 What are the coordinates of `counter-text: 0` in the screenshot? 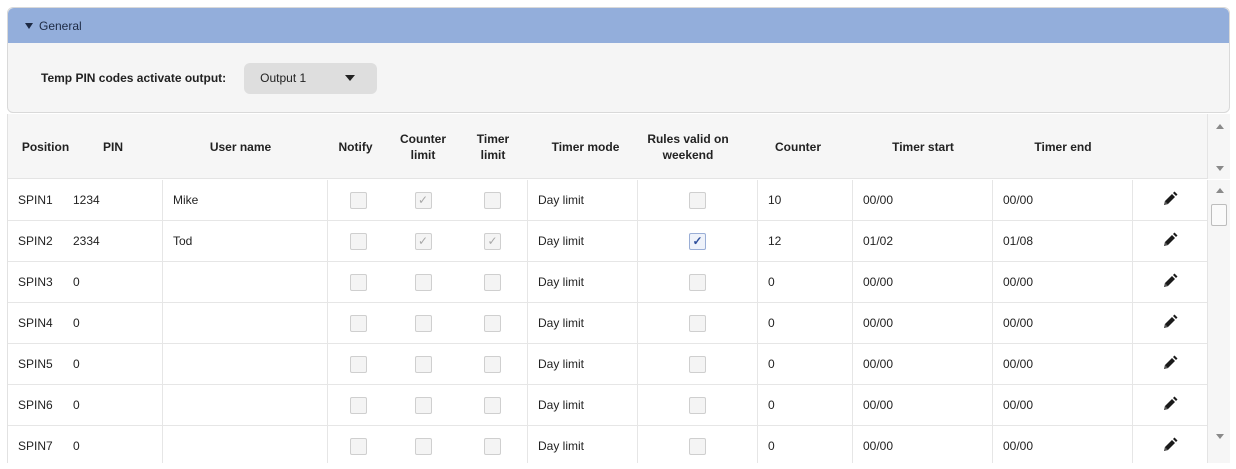 It's located at (771, 282).